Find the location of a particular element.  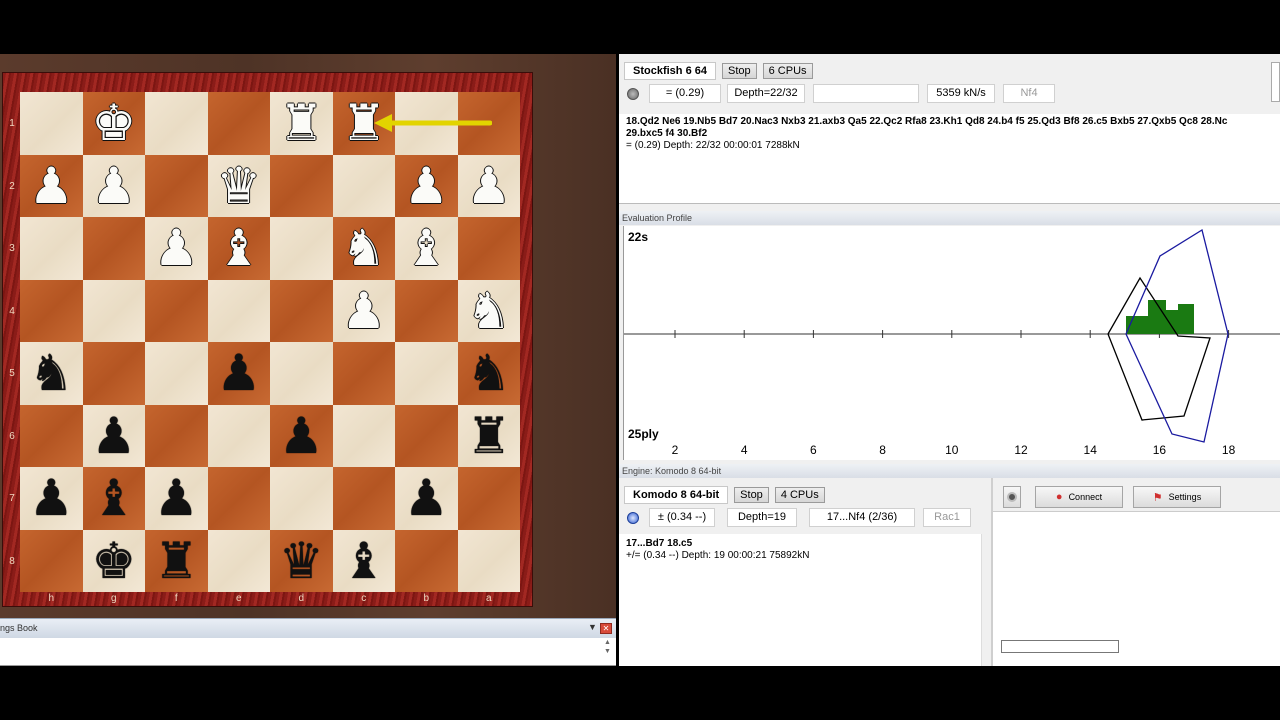

square-d7 is located at coordinates (301, 498).